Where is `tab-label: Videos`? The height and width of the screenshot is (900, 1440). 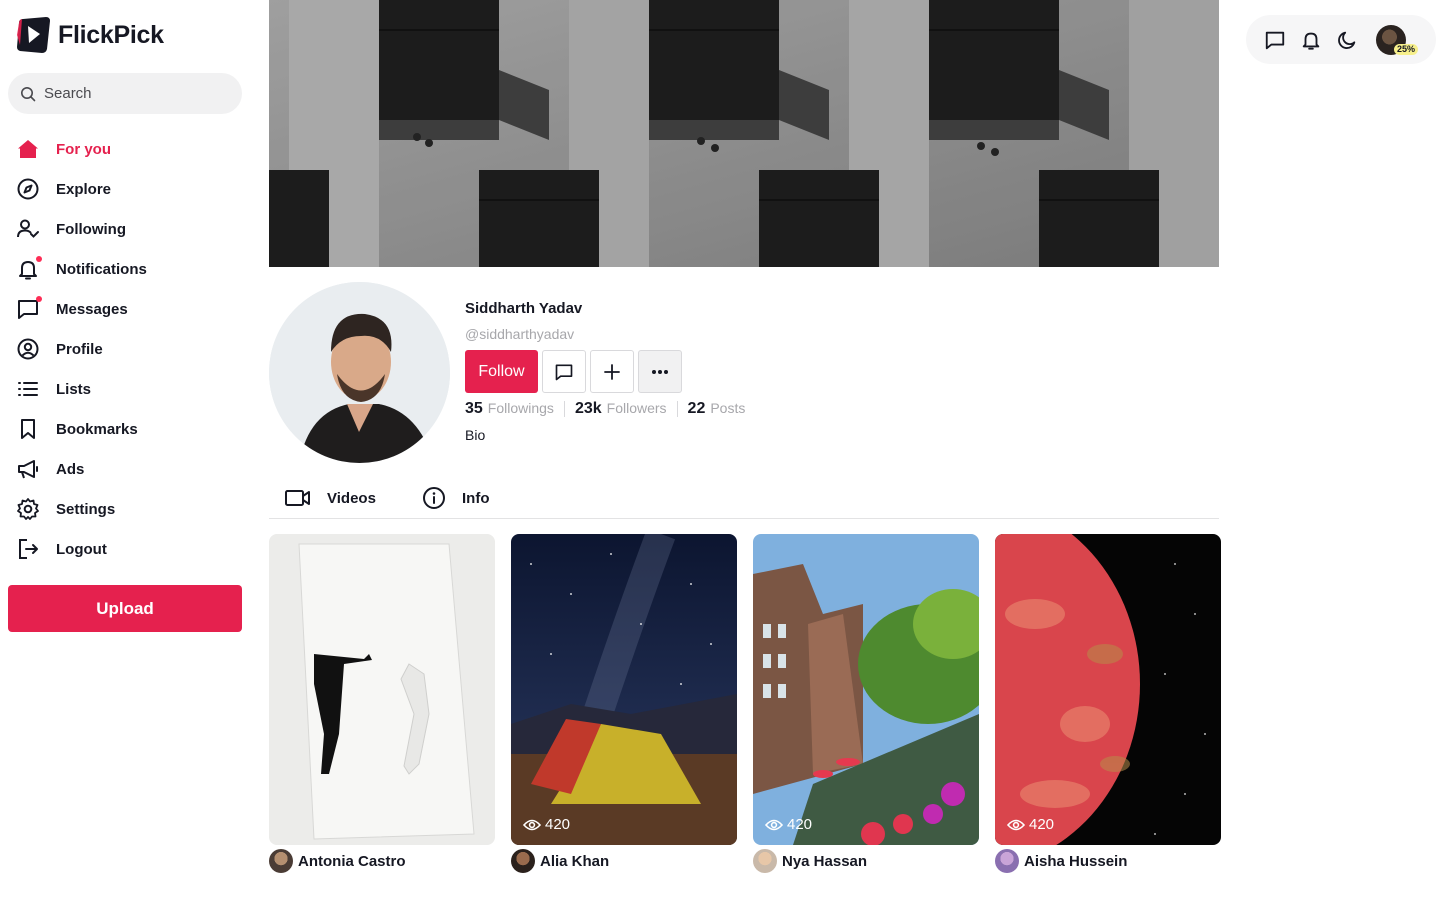
tab-label: Videos is located at coordinates (351, 498).